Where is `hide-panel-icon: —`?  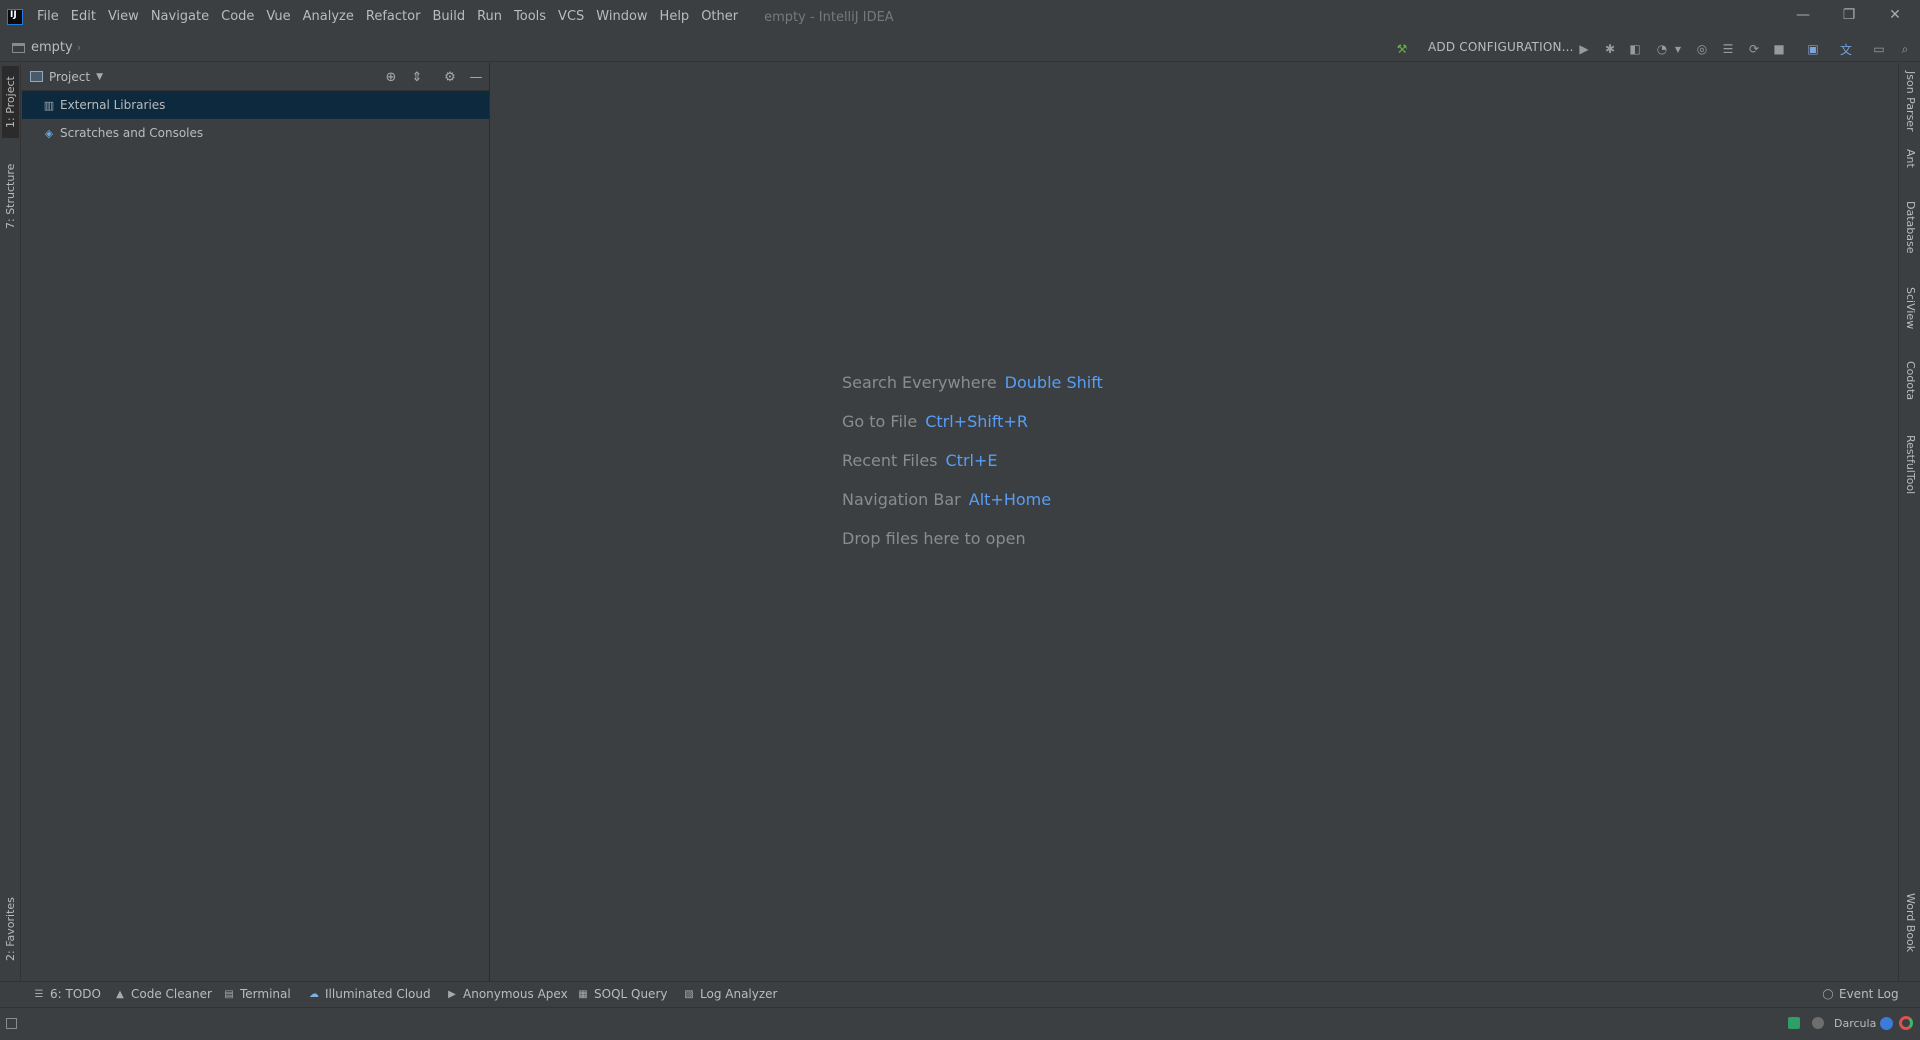
hide-panel-icon: — is located at coordinates (476, 77).